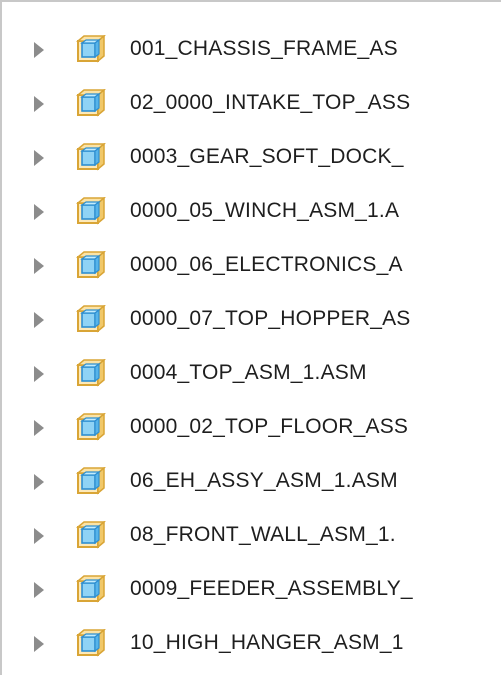 The height and width of the screenshot is (675, 501). Describe the element at coordinates (266, 264) in the screenshot. I see `tree-item-label: 0000_06_ELECTRONICS_A` at that location.